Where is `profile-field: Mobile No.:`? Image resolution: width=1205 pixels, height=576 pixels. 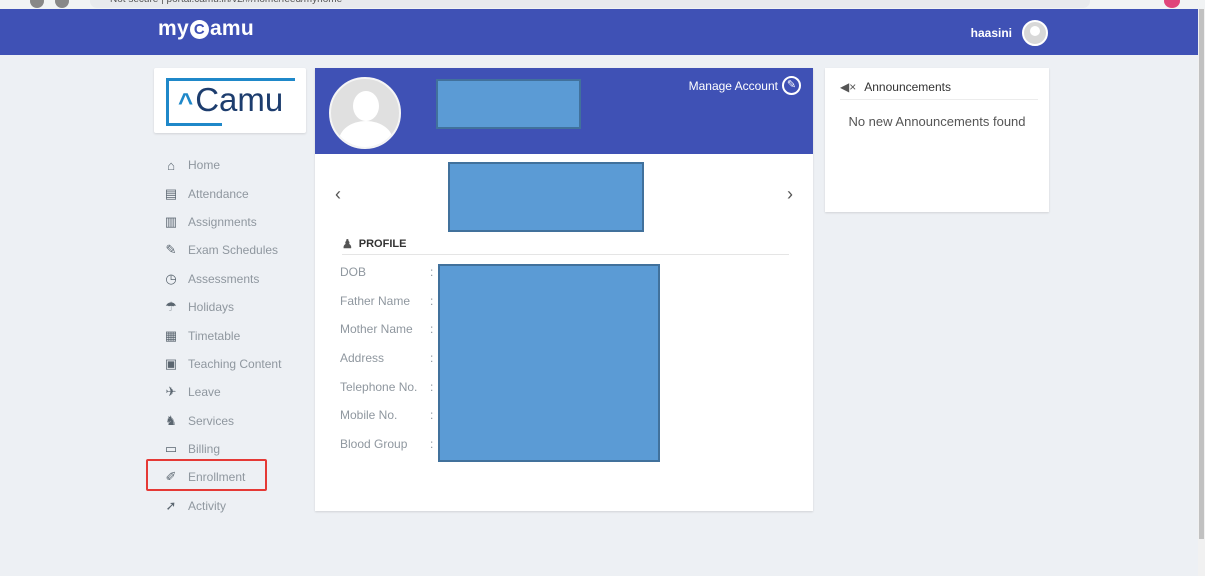
profile-field: Mobile No.: is located at coordinates (386, 415).